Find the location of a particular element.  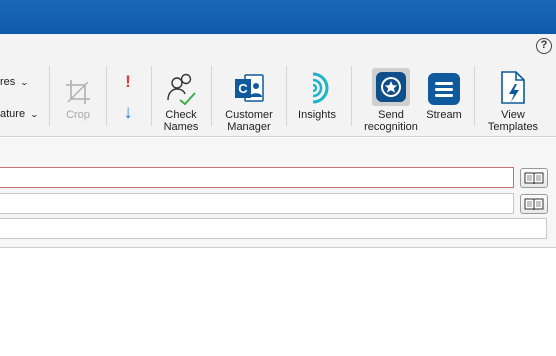

customer-manager-icon: C is located at coordinates (249, 86).